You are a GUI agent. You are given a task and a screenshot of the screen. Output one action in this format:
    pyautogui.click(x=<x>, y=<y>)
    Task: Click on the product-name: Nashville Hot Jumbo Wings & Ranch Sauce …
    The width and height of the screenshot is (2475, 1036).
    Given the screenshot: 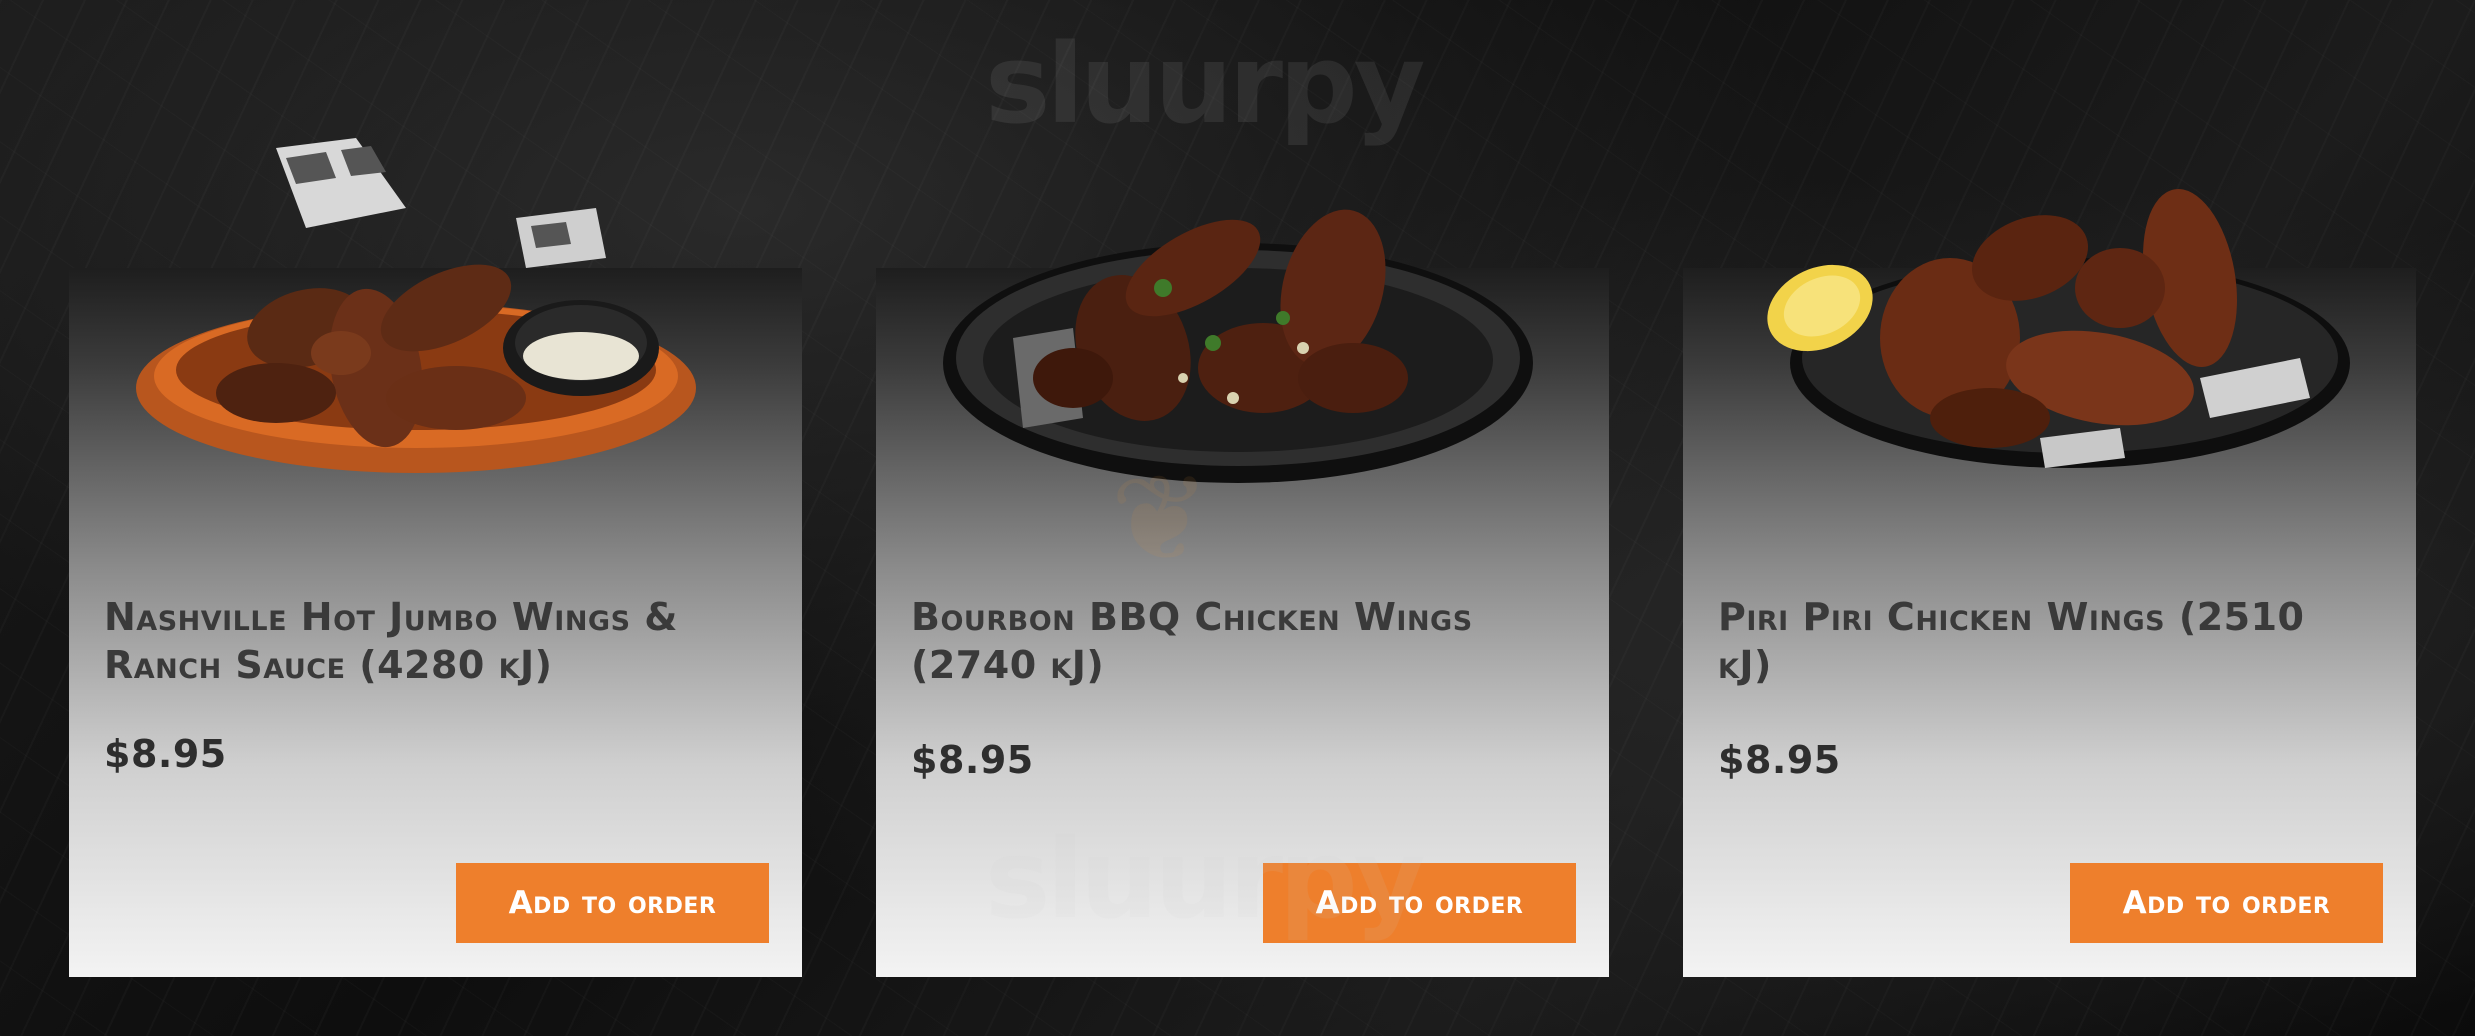 What is the action you would take?
    pyautogui.click(x=391, y=641)
    